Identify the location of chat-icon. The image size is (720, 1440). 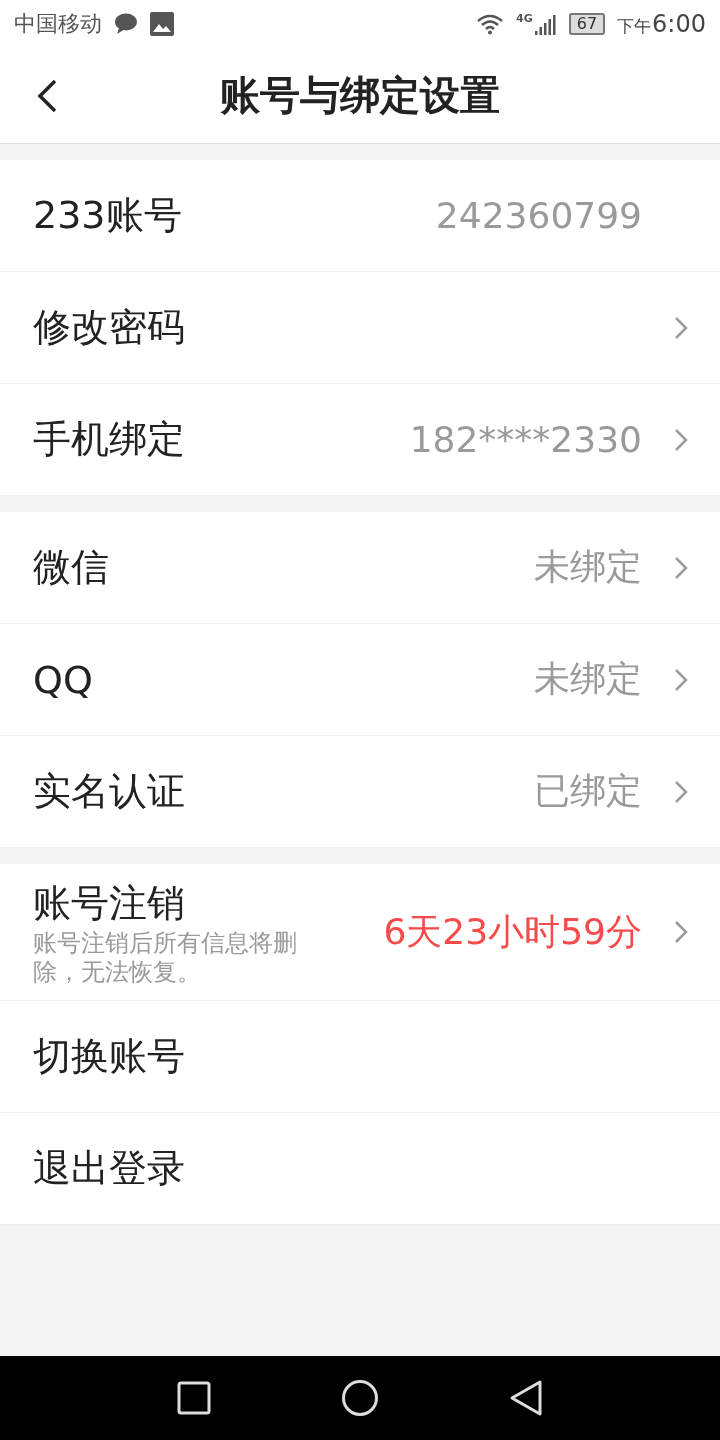
(126, 24).